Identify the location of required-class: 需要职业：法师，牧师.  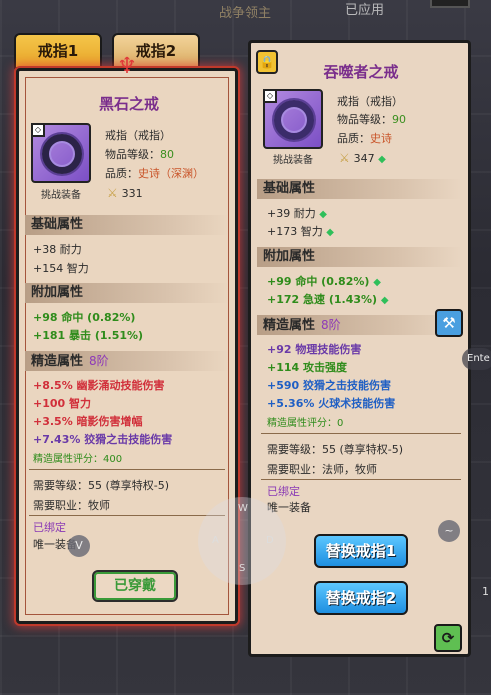
(322, 469).